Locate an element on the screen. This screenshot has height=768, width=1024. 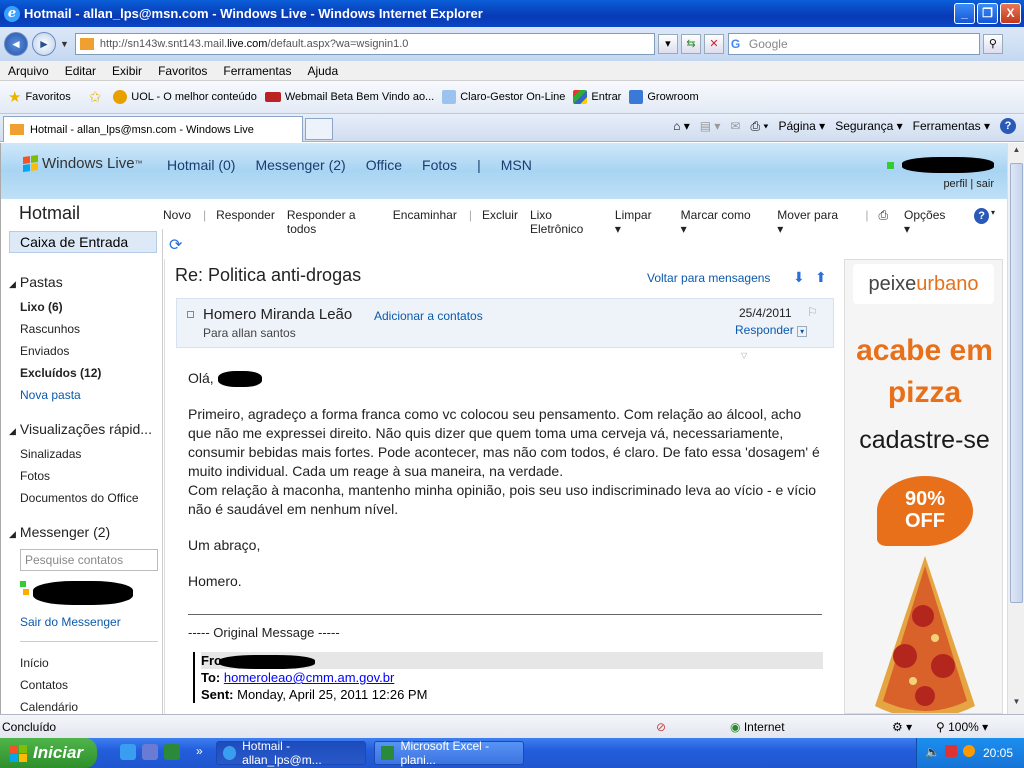
minimize-button: _ is located at coordinates (964, 13).